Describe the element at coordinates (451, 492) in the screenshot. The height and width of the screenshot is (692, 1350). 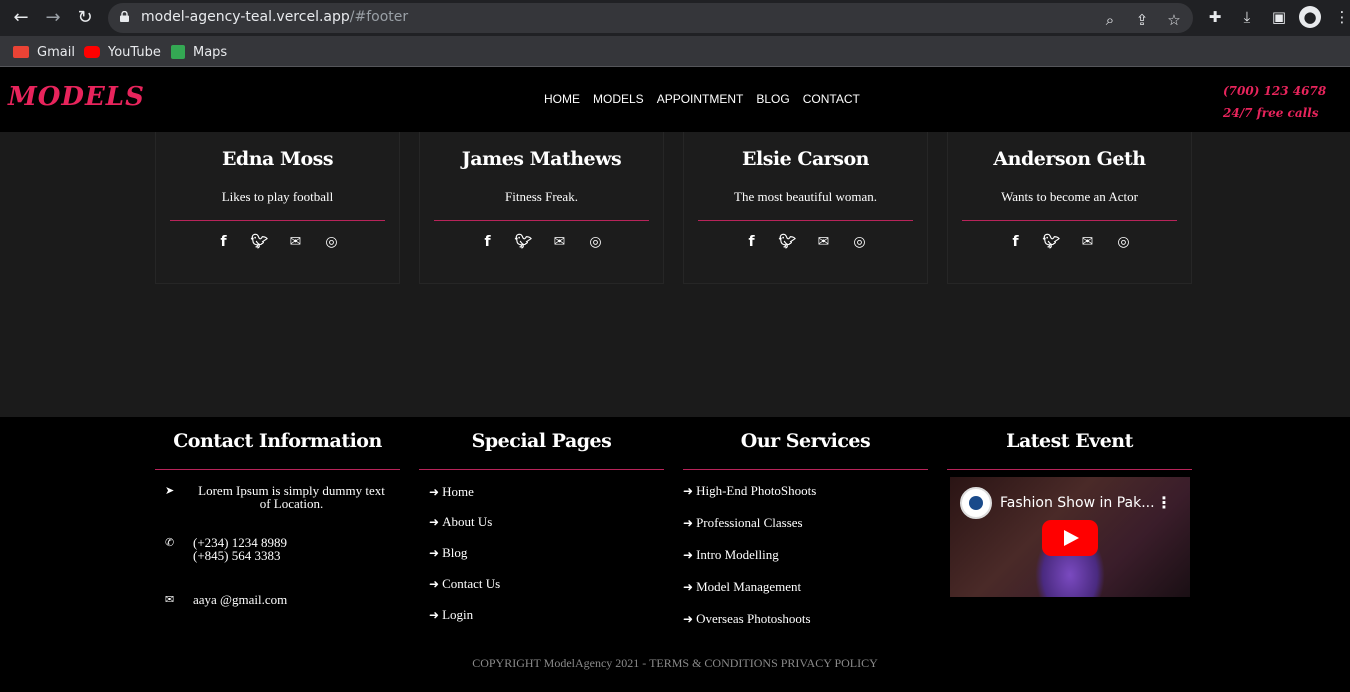
I see `footer-link-home: ➜ Home` at that location.